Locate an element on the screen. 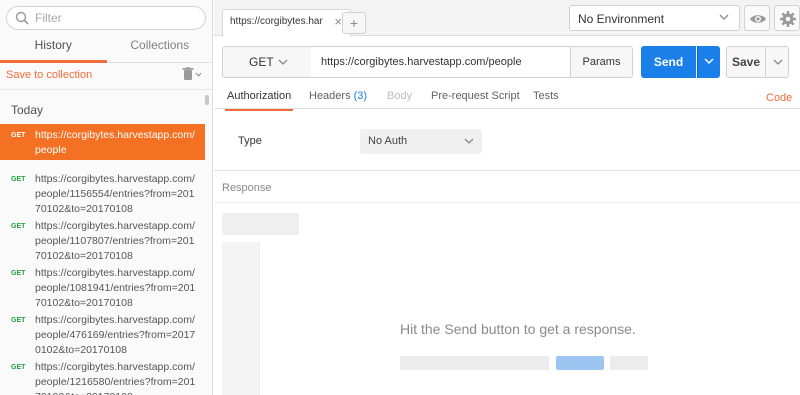 Image resolution: width=800 pixels, height=395 pixels. auth-type-value: No Auth is located at coordinates (388, 141).